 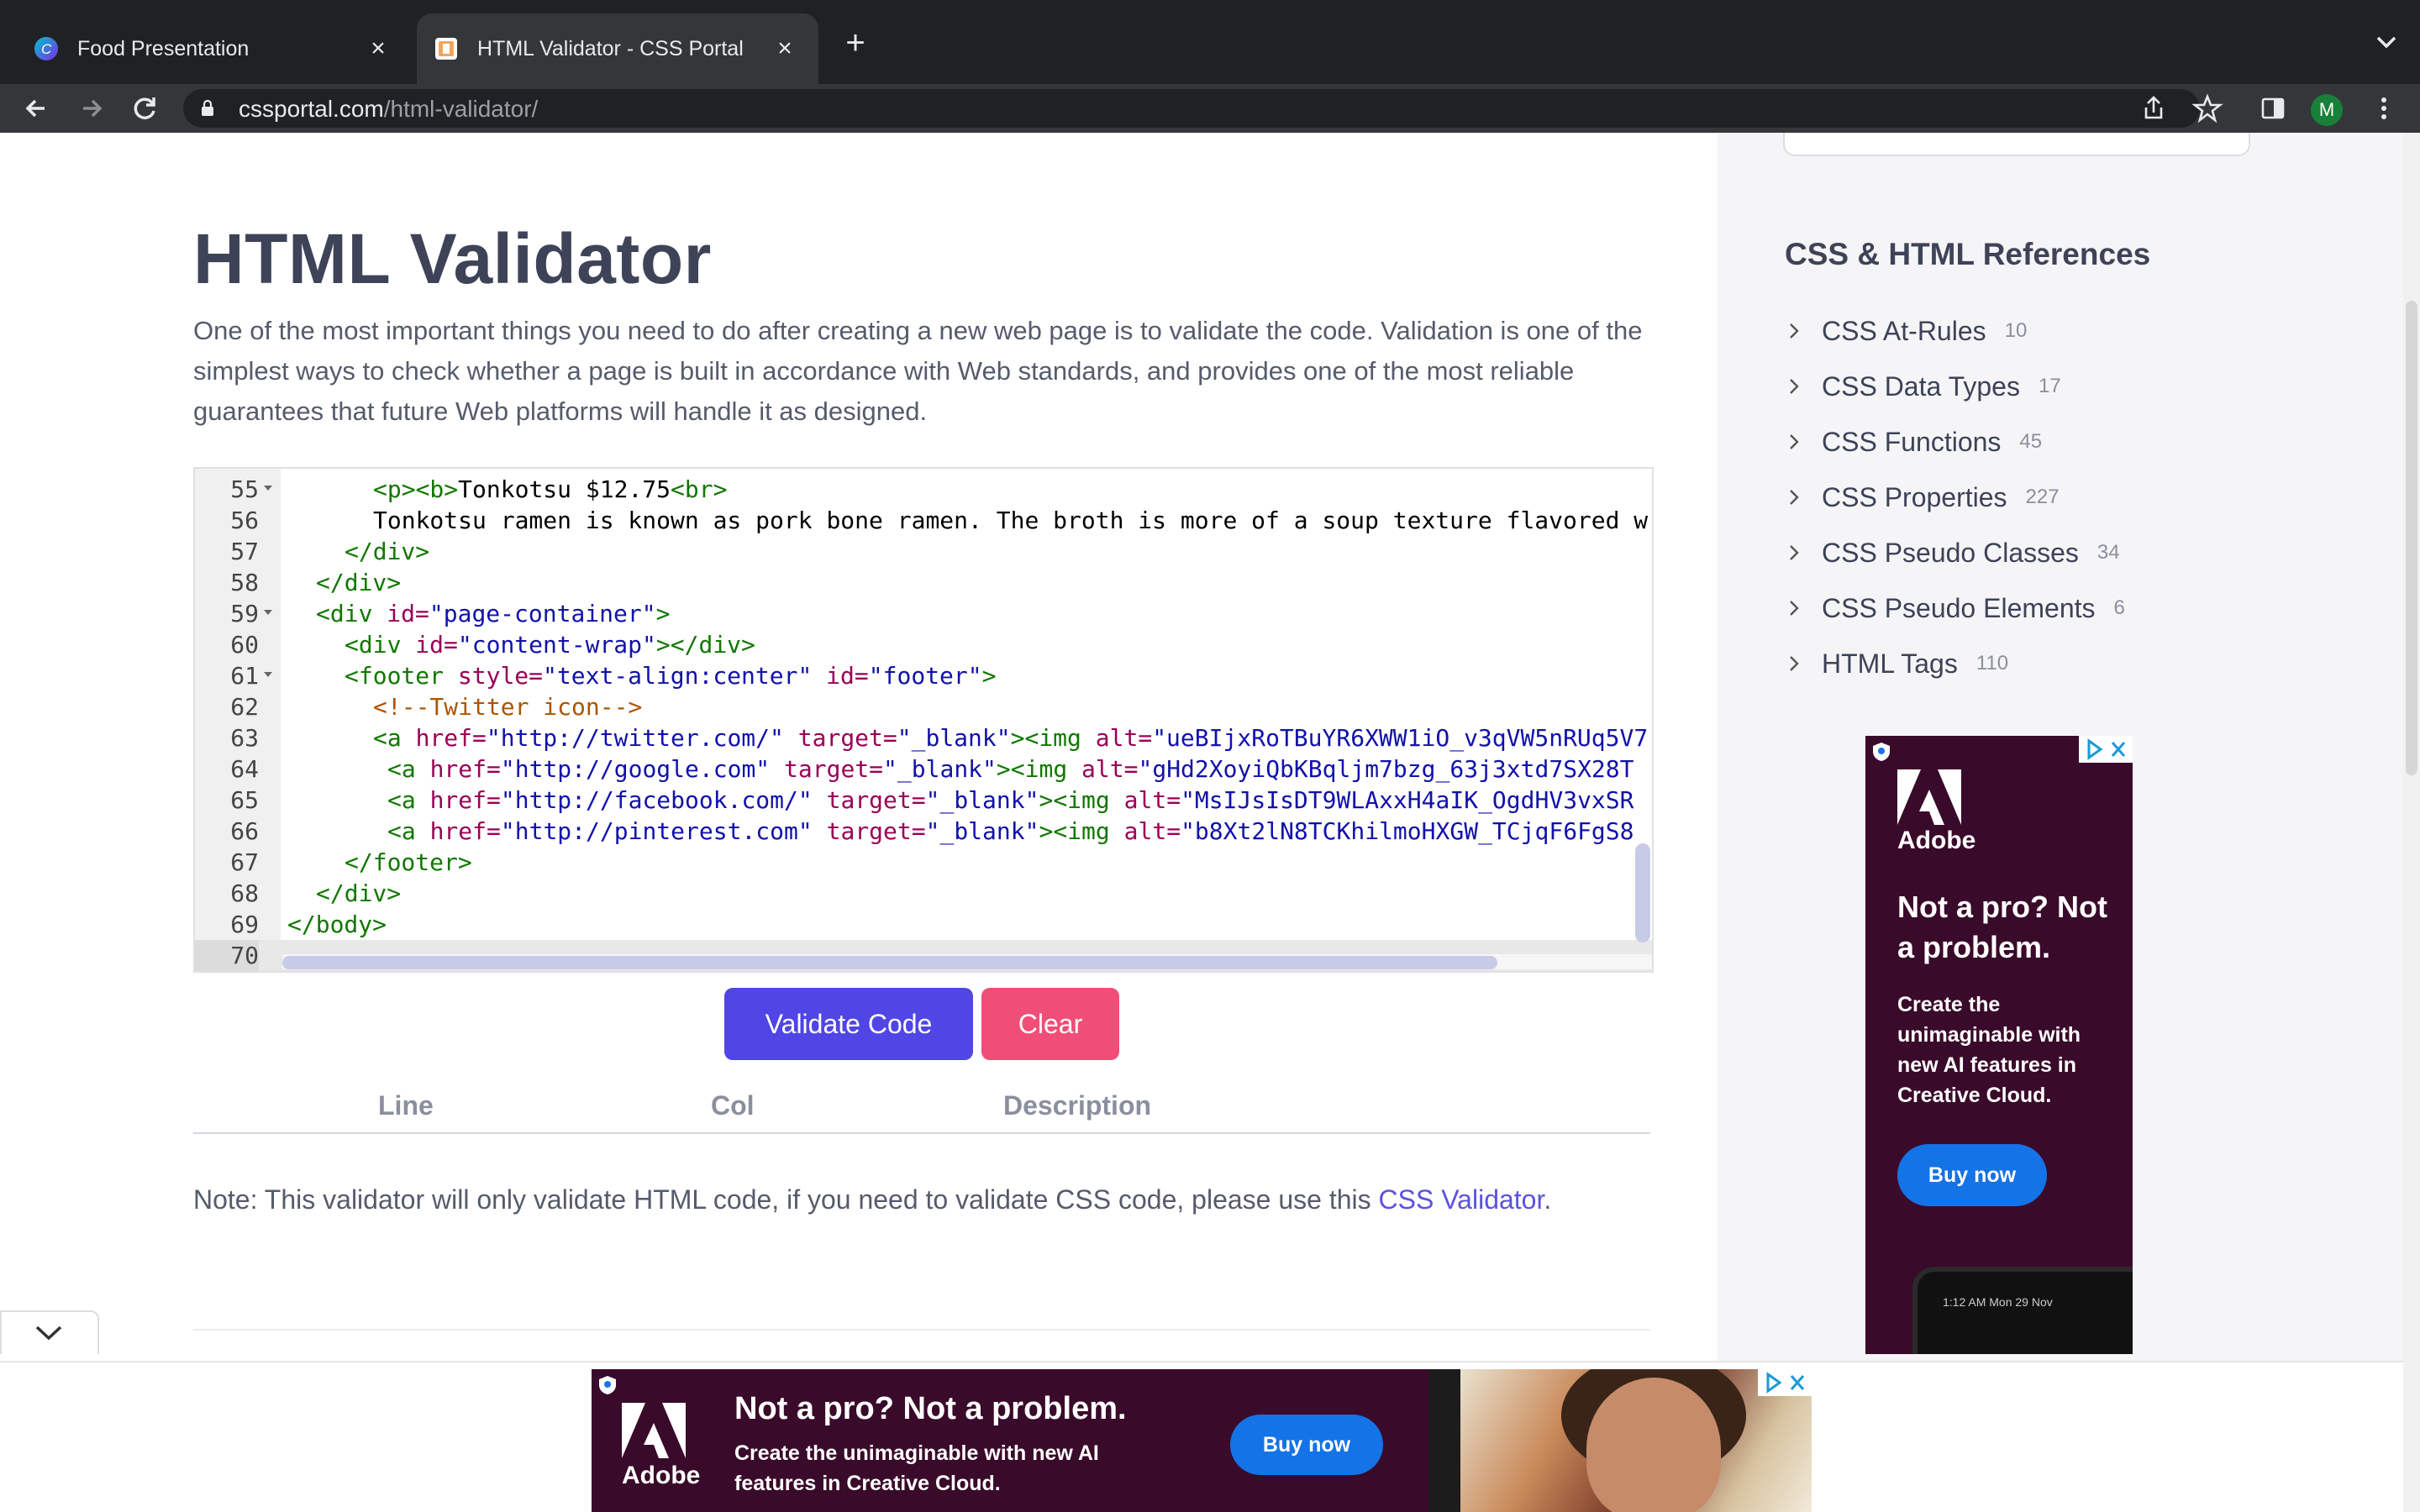 I want to click on sidebar-item-css-properties: CSS Properties 227, so click(x=1922, y=497).